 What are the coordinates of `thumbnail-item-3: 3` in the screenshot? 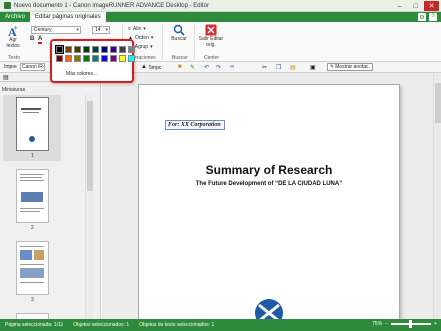 It's located at (32, 272).